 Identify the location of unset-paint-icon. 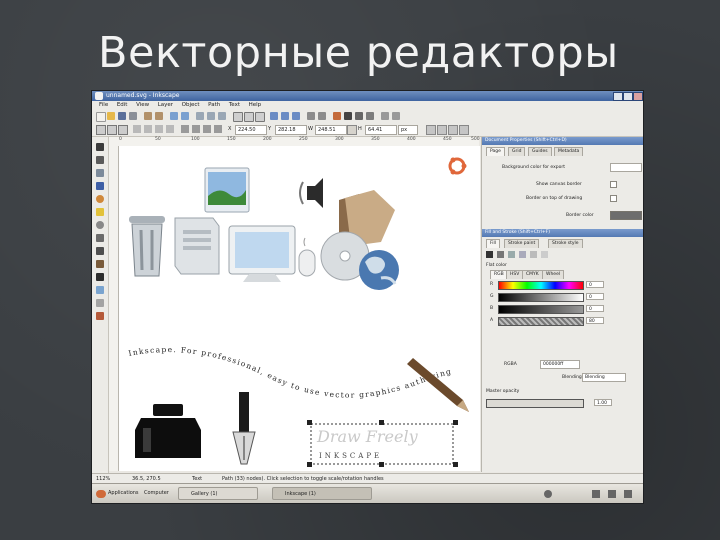
(544, 254).